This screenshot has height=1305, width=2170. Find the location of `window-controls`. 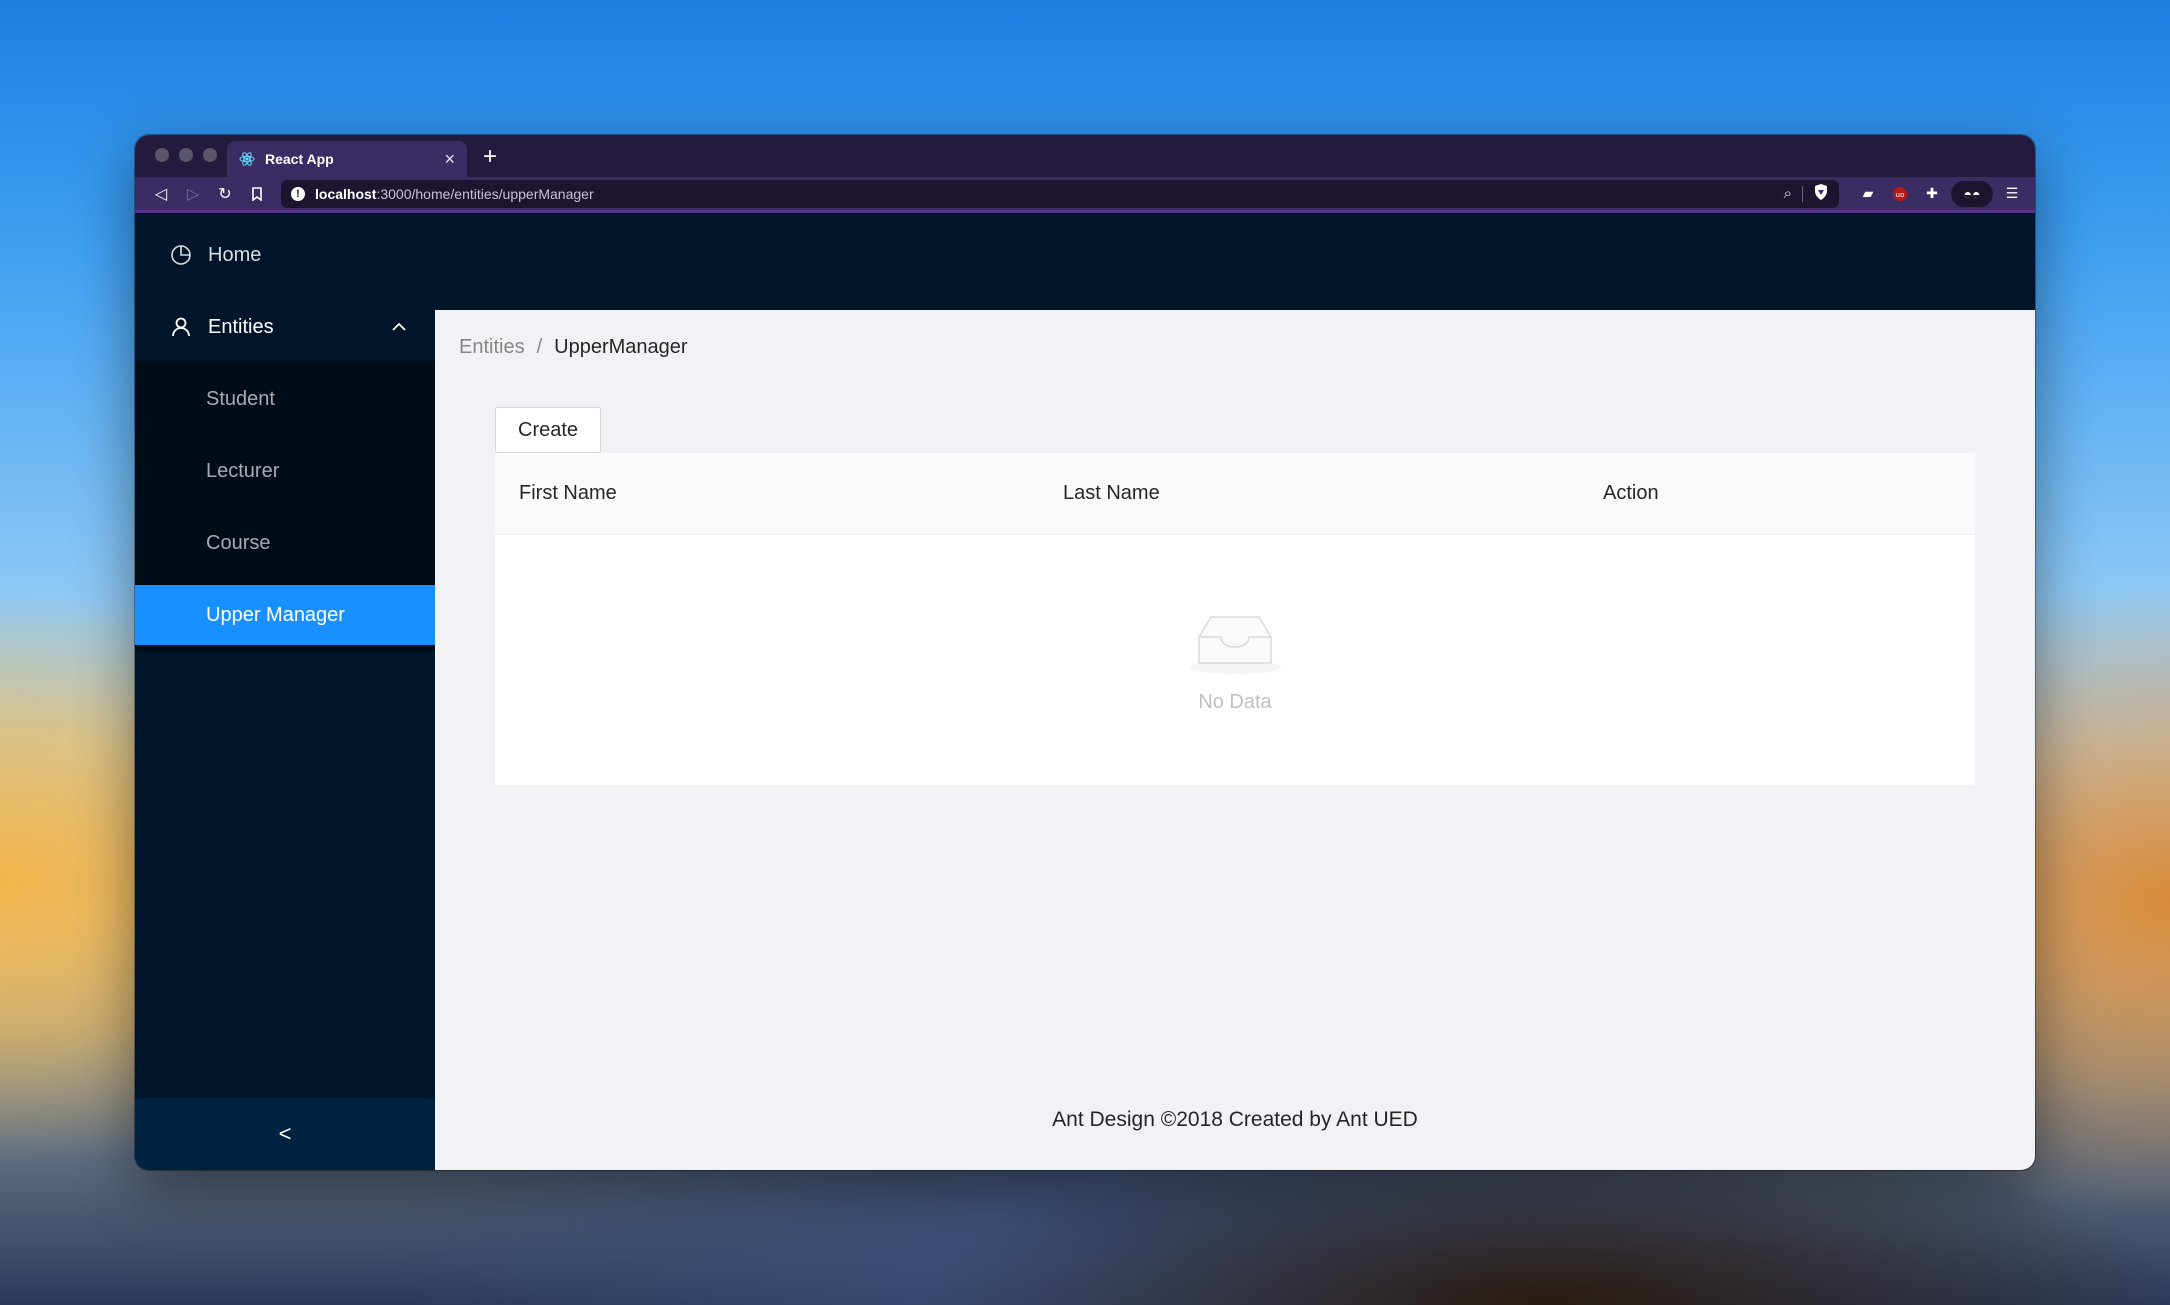

window-controls is located at coordinates (186, 155).